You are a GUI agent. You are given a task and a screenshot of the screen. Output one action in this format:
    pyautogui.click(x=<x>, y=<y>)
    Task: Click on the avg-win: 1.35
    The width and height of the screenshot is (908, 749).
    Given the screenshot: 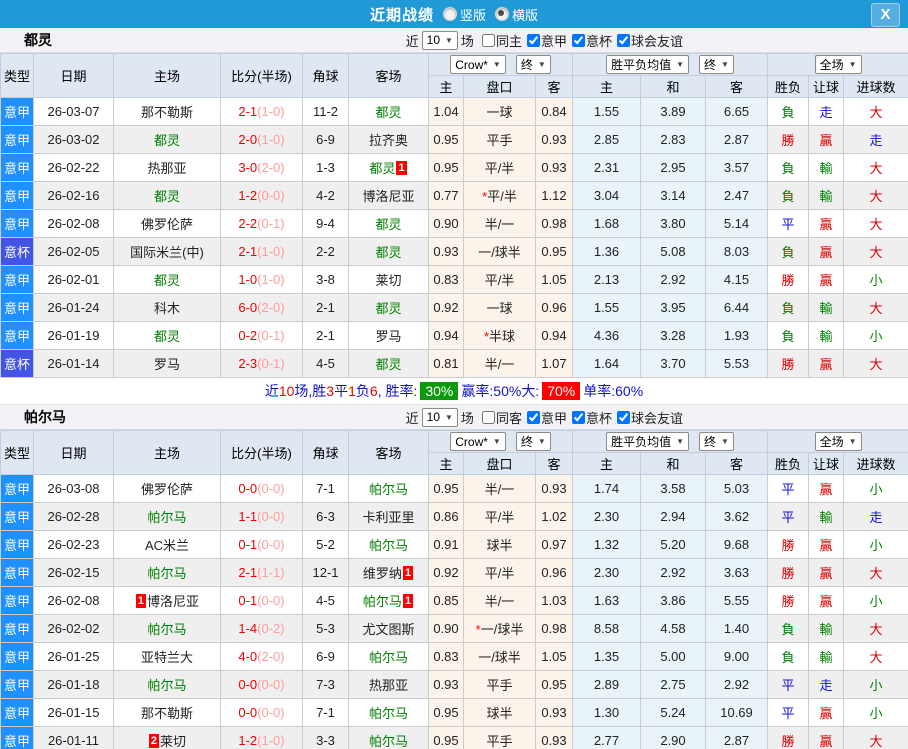 What is the action you would take?
    pyautogui.click(x=606, y=656)
    